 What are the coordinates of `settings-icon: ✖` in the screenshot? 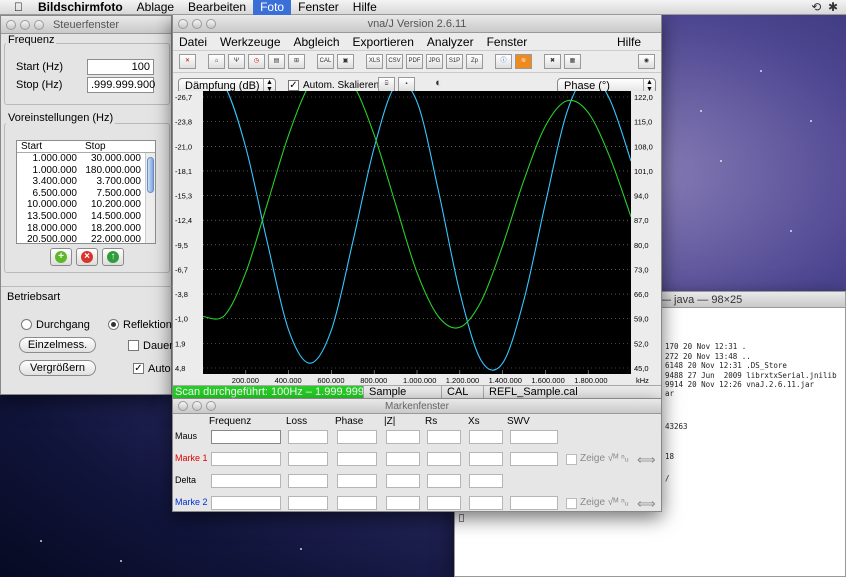 It's located at (552, 61).